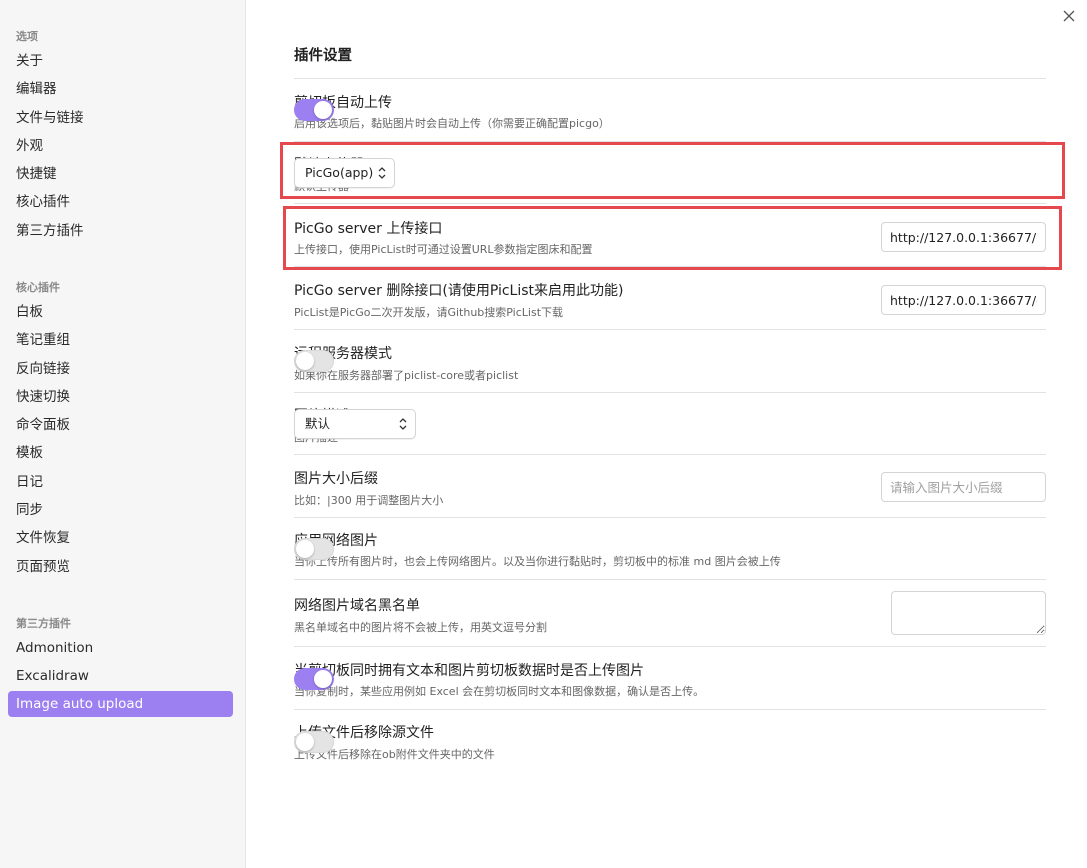 This screenshot has width=1087, height=868. I want to click on sidebar-item-sync: 同步, so click(120, 510).